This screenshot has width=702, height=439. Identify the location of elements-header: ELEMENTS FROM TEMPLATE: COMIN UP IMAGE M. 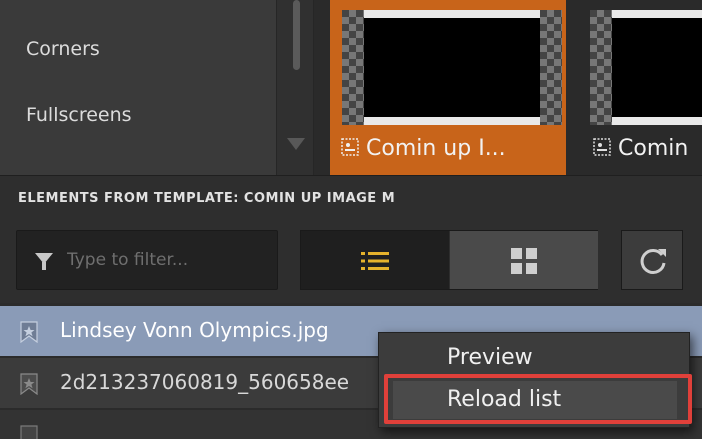
(351, 198).